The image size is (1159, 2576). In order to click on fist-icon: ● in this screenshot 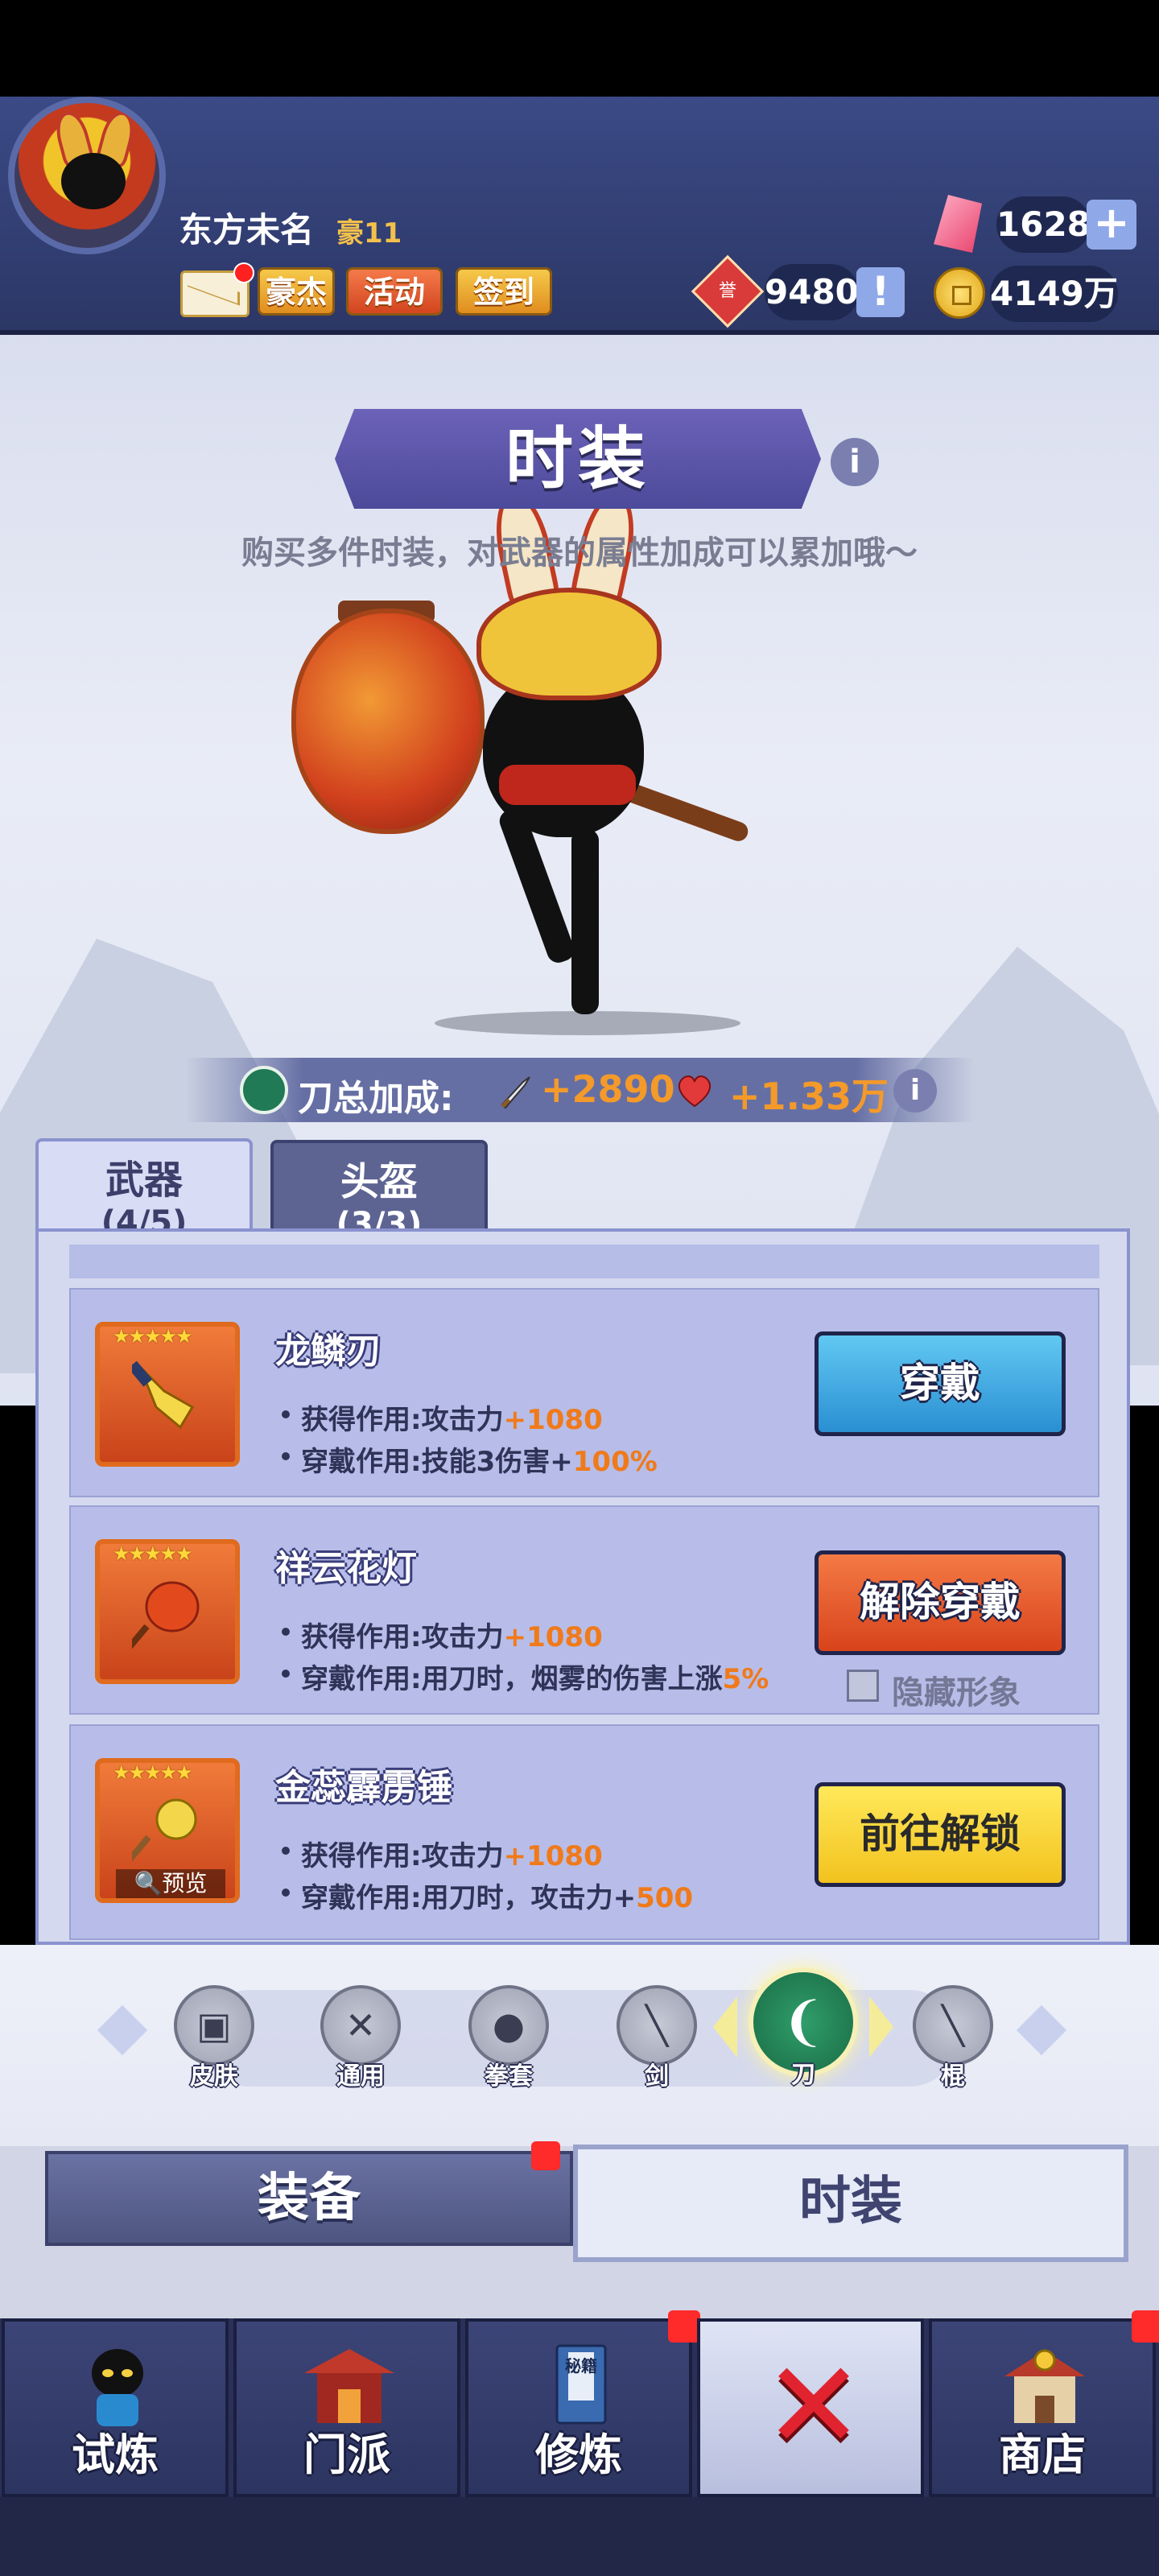, I will do `click(509, 2025)`.